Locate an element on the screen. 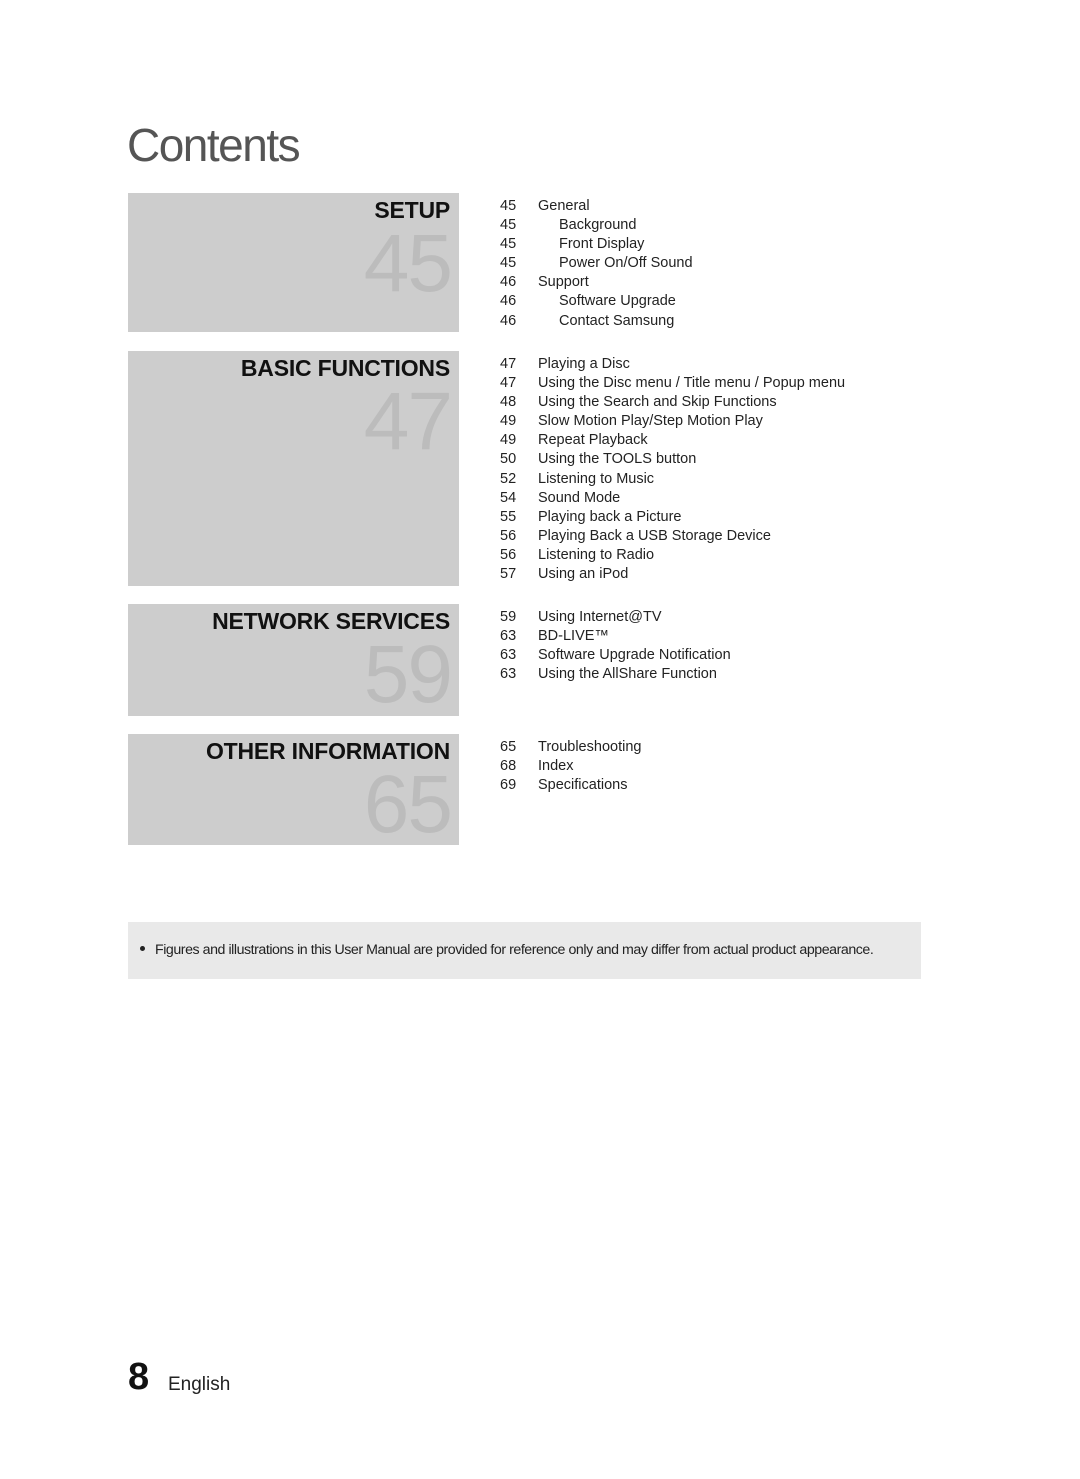 The height and width of the screenshot is (1479, 1080). page-title: Contents is located at coordinates (214, 145).